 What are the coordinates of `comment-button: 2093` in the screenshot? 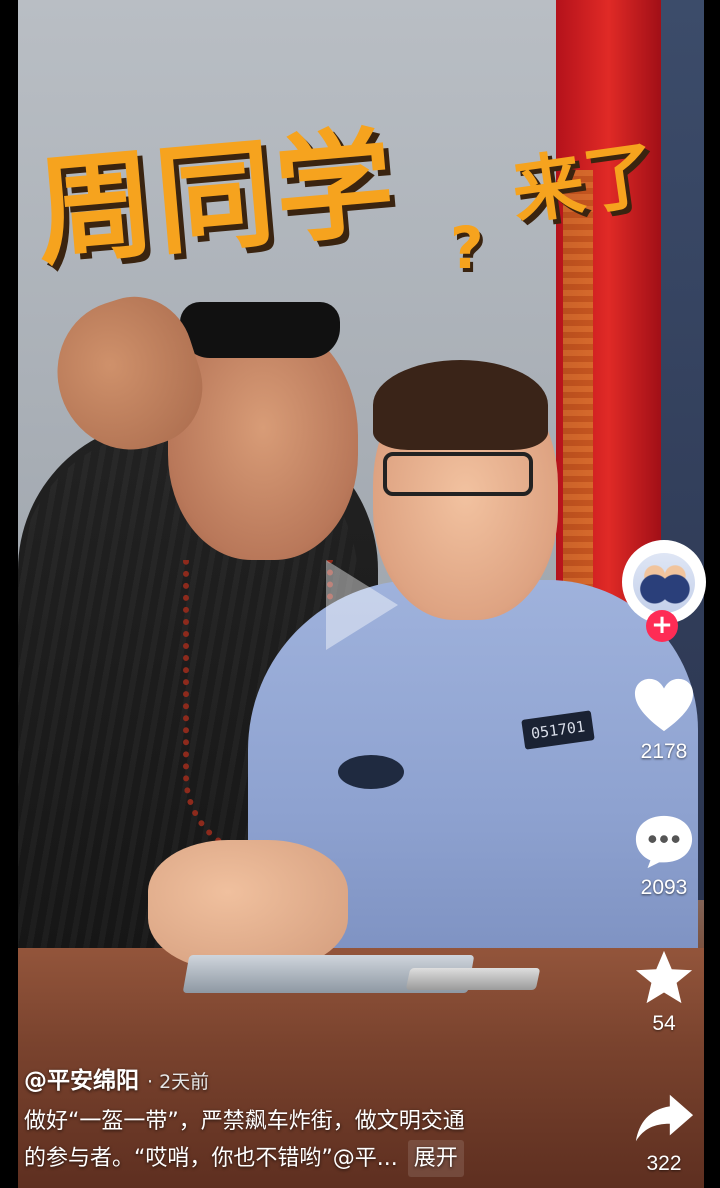 It's located at (664, 856).